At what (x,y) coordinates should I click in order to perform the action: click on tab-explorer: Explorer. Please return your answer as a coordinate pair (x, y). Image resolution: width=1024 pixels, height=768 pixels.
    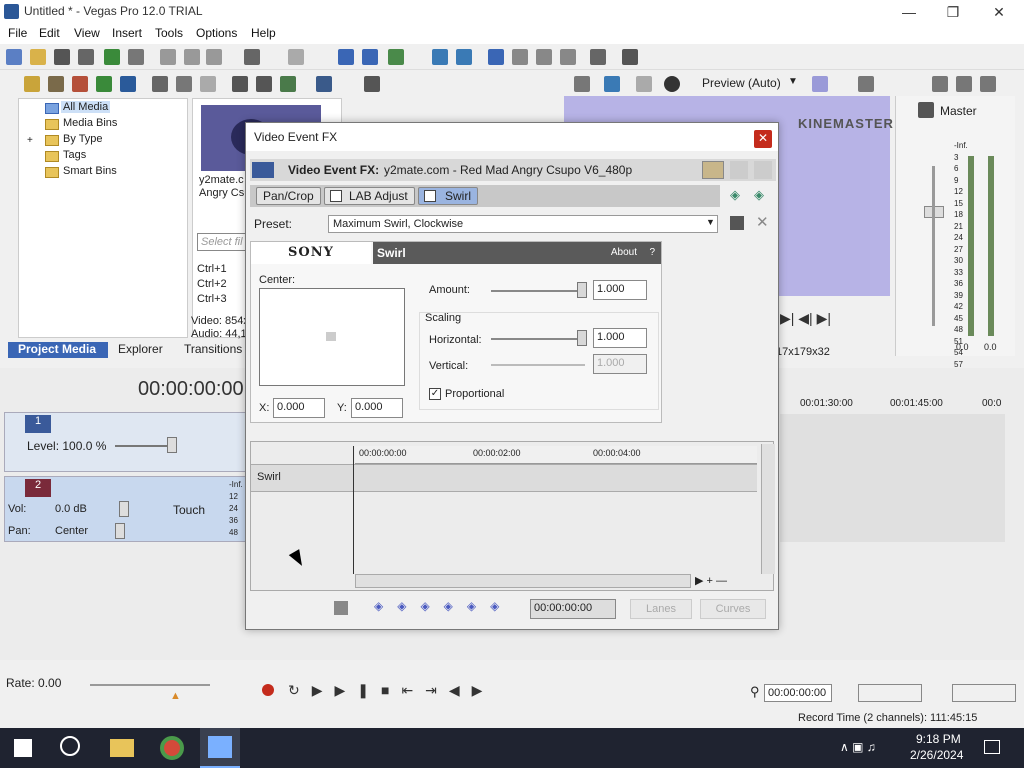
    Looking at the image, I should click on (140, 349).